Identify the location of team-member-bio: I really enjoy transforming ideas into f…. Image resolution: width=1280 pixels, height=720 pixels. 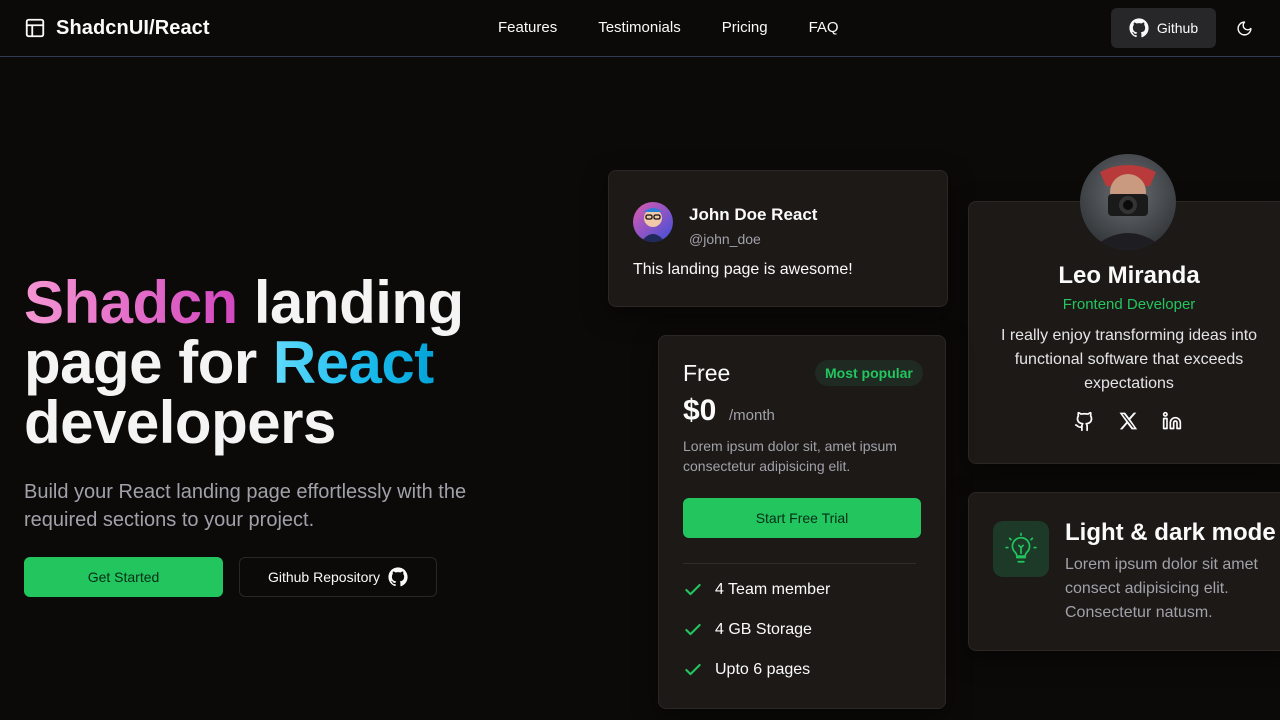
(1129, 359).